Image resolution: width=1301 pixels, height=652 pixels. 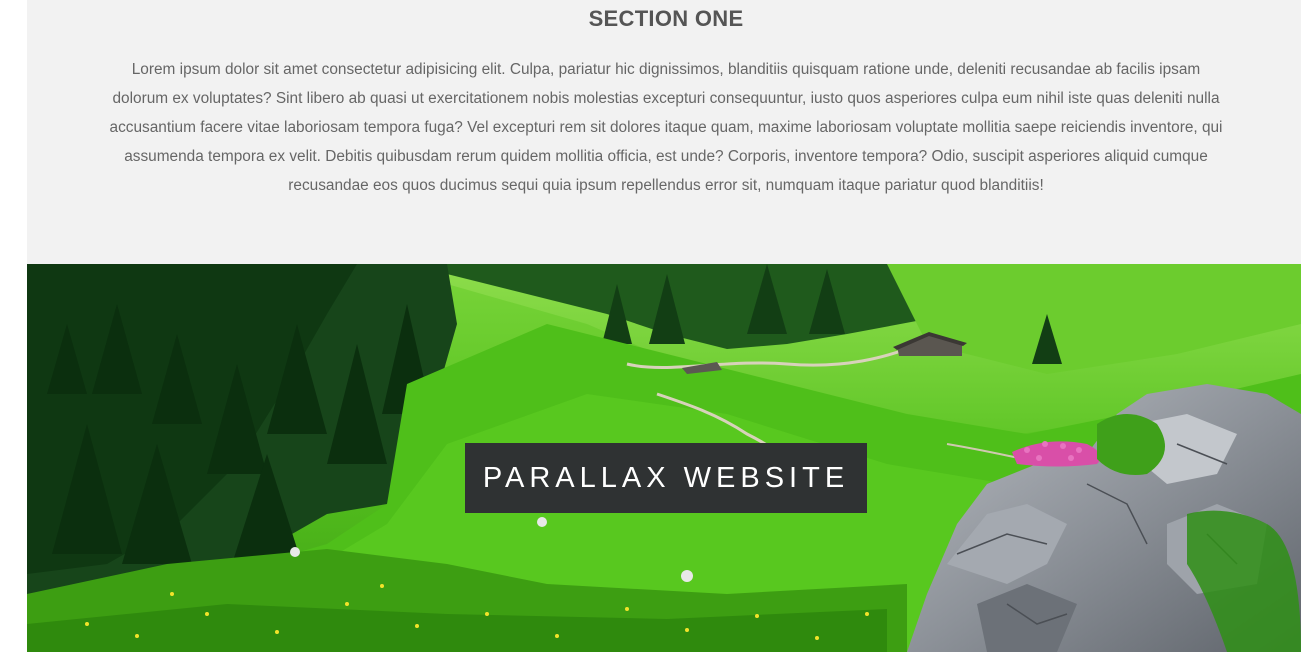 What do you see at coordinates (666, 18) in the screenshot?
I see `section-title: SECTION ONE` at bounding box center [666, 18].